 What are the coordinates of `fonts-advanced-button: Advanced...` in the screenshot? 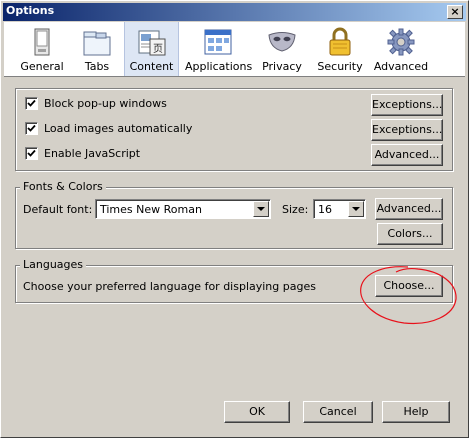 It's located at (409, 209).